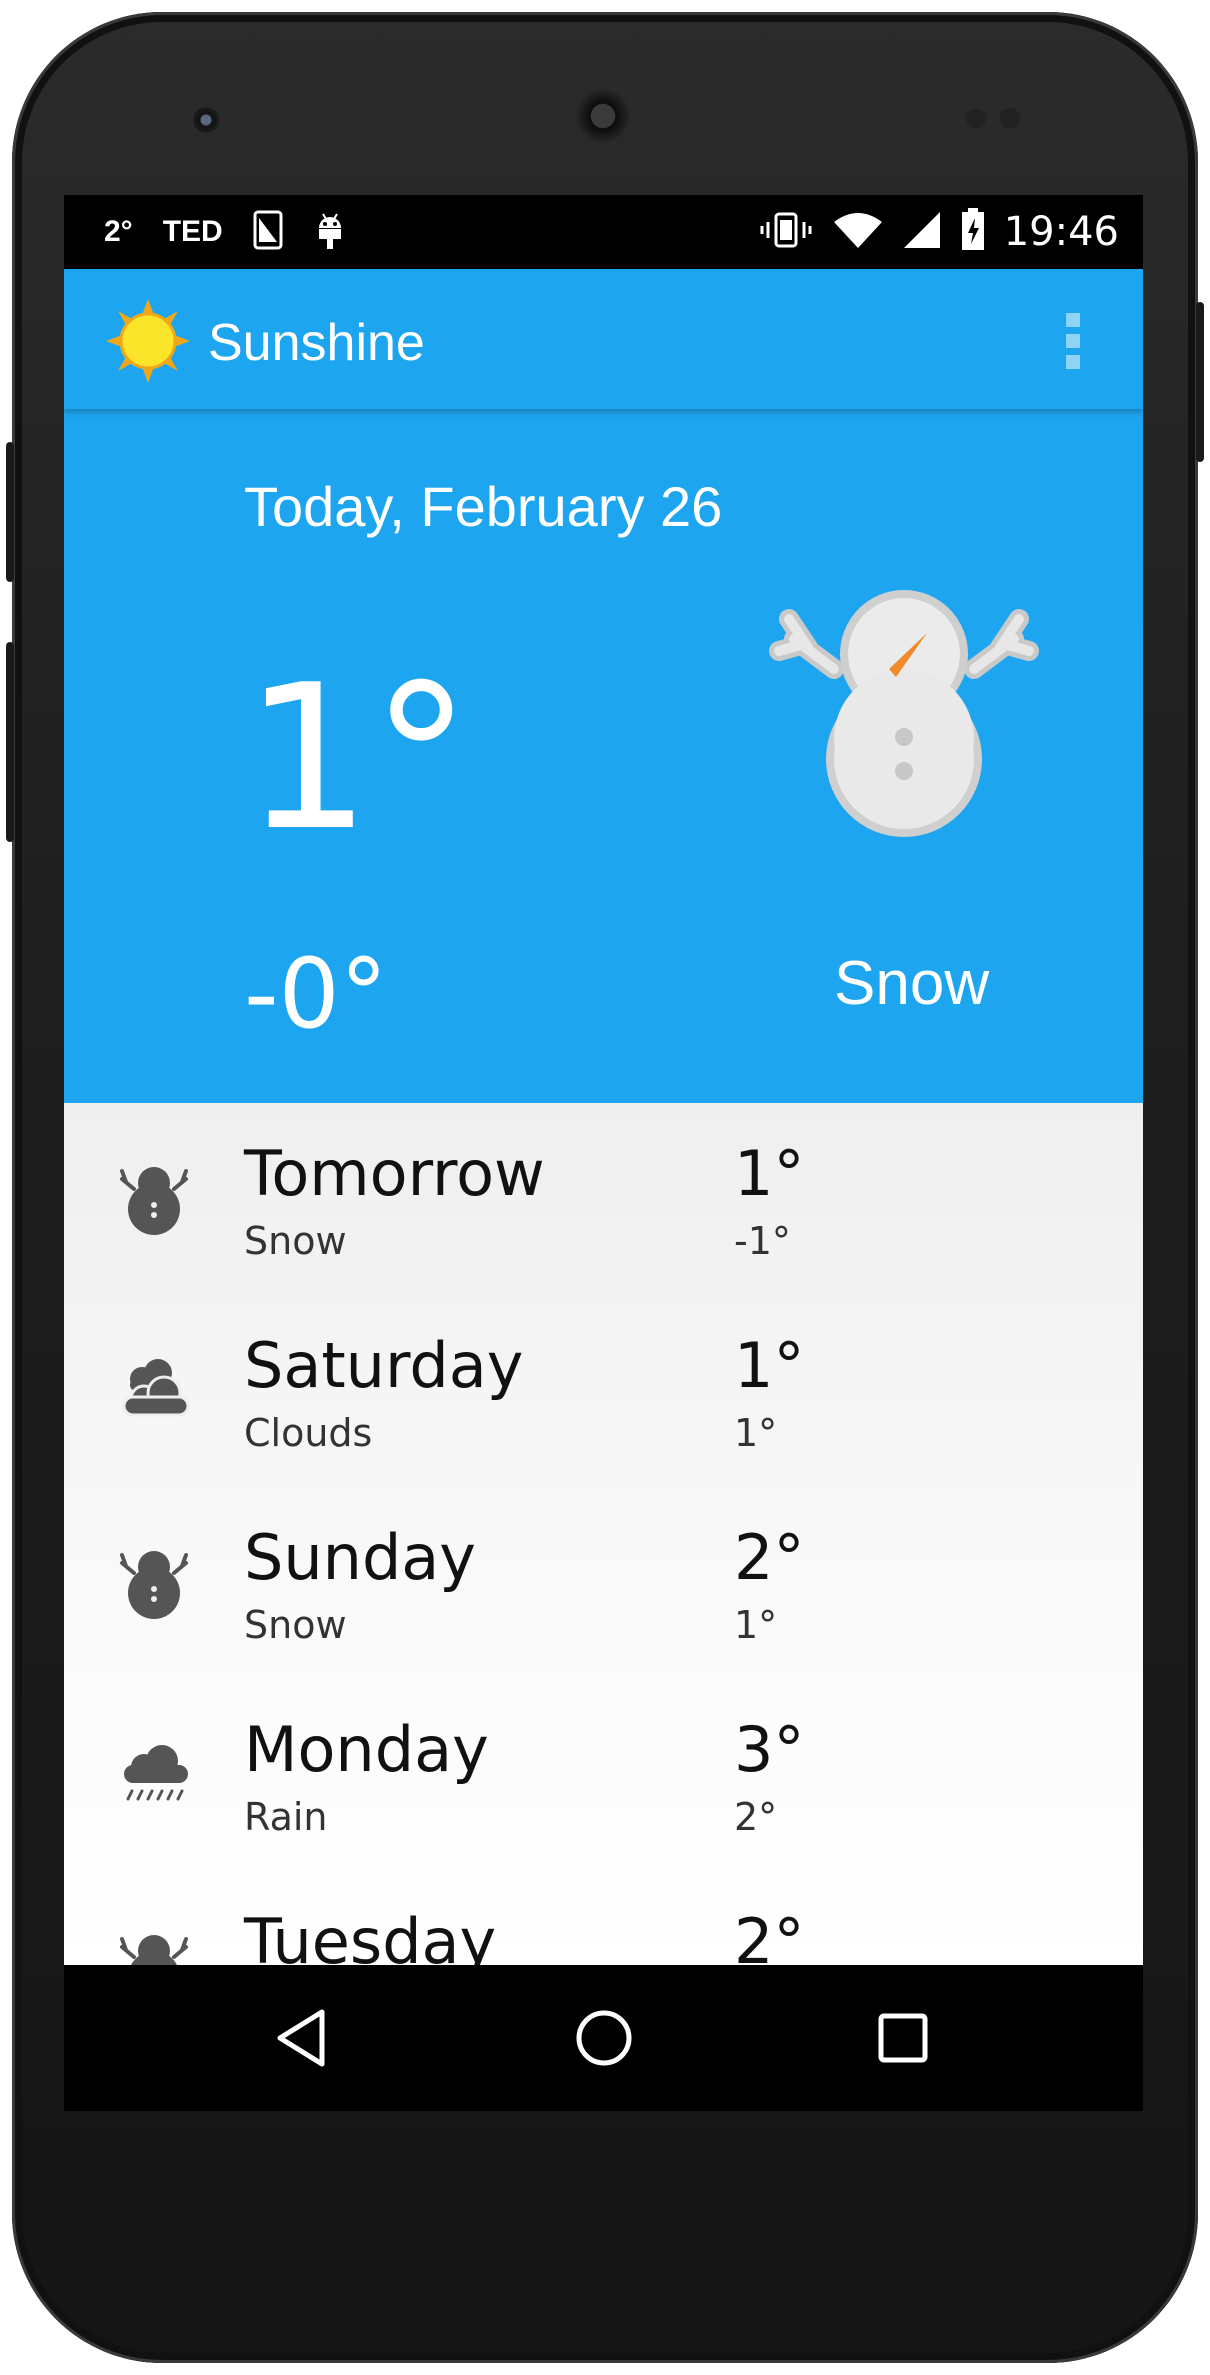  Describe the element at coordinates (1061, 232) in the screenshot. I see `status-time: 19:46` at that location.